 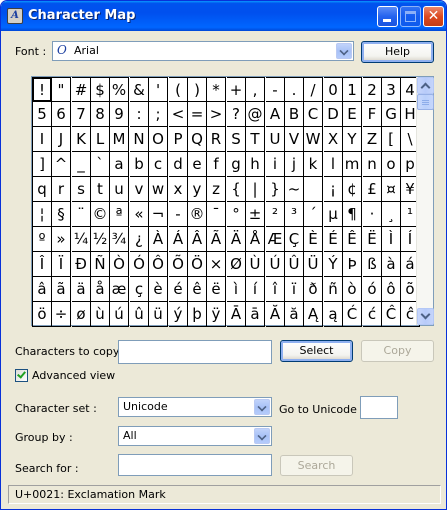 What do you see at coordinates (387, 16) in the screenshot?
I see `minimize-button` at bounding box center [387, 16].